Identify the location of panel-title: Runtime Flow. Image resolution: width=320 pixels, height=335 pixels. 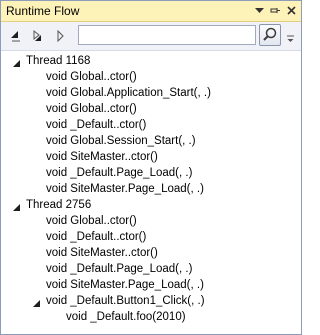
(43, 11).